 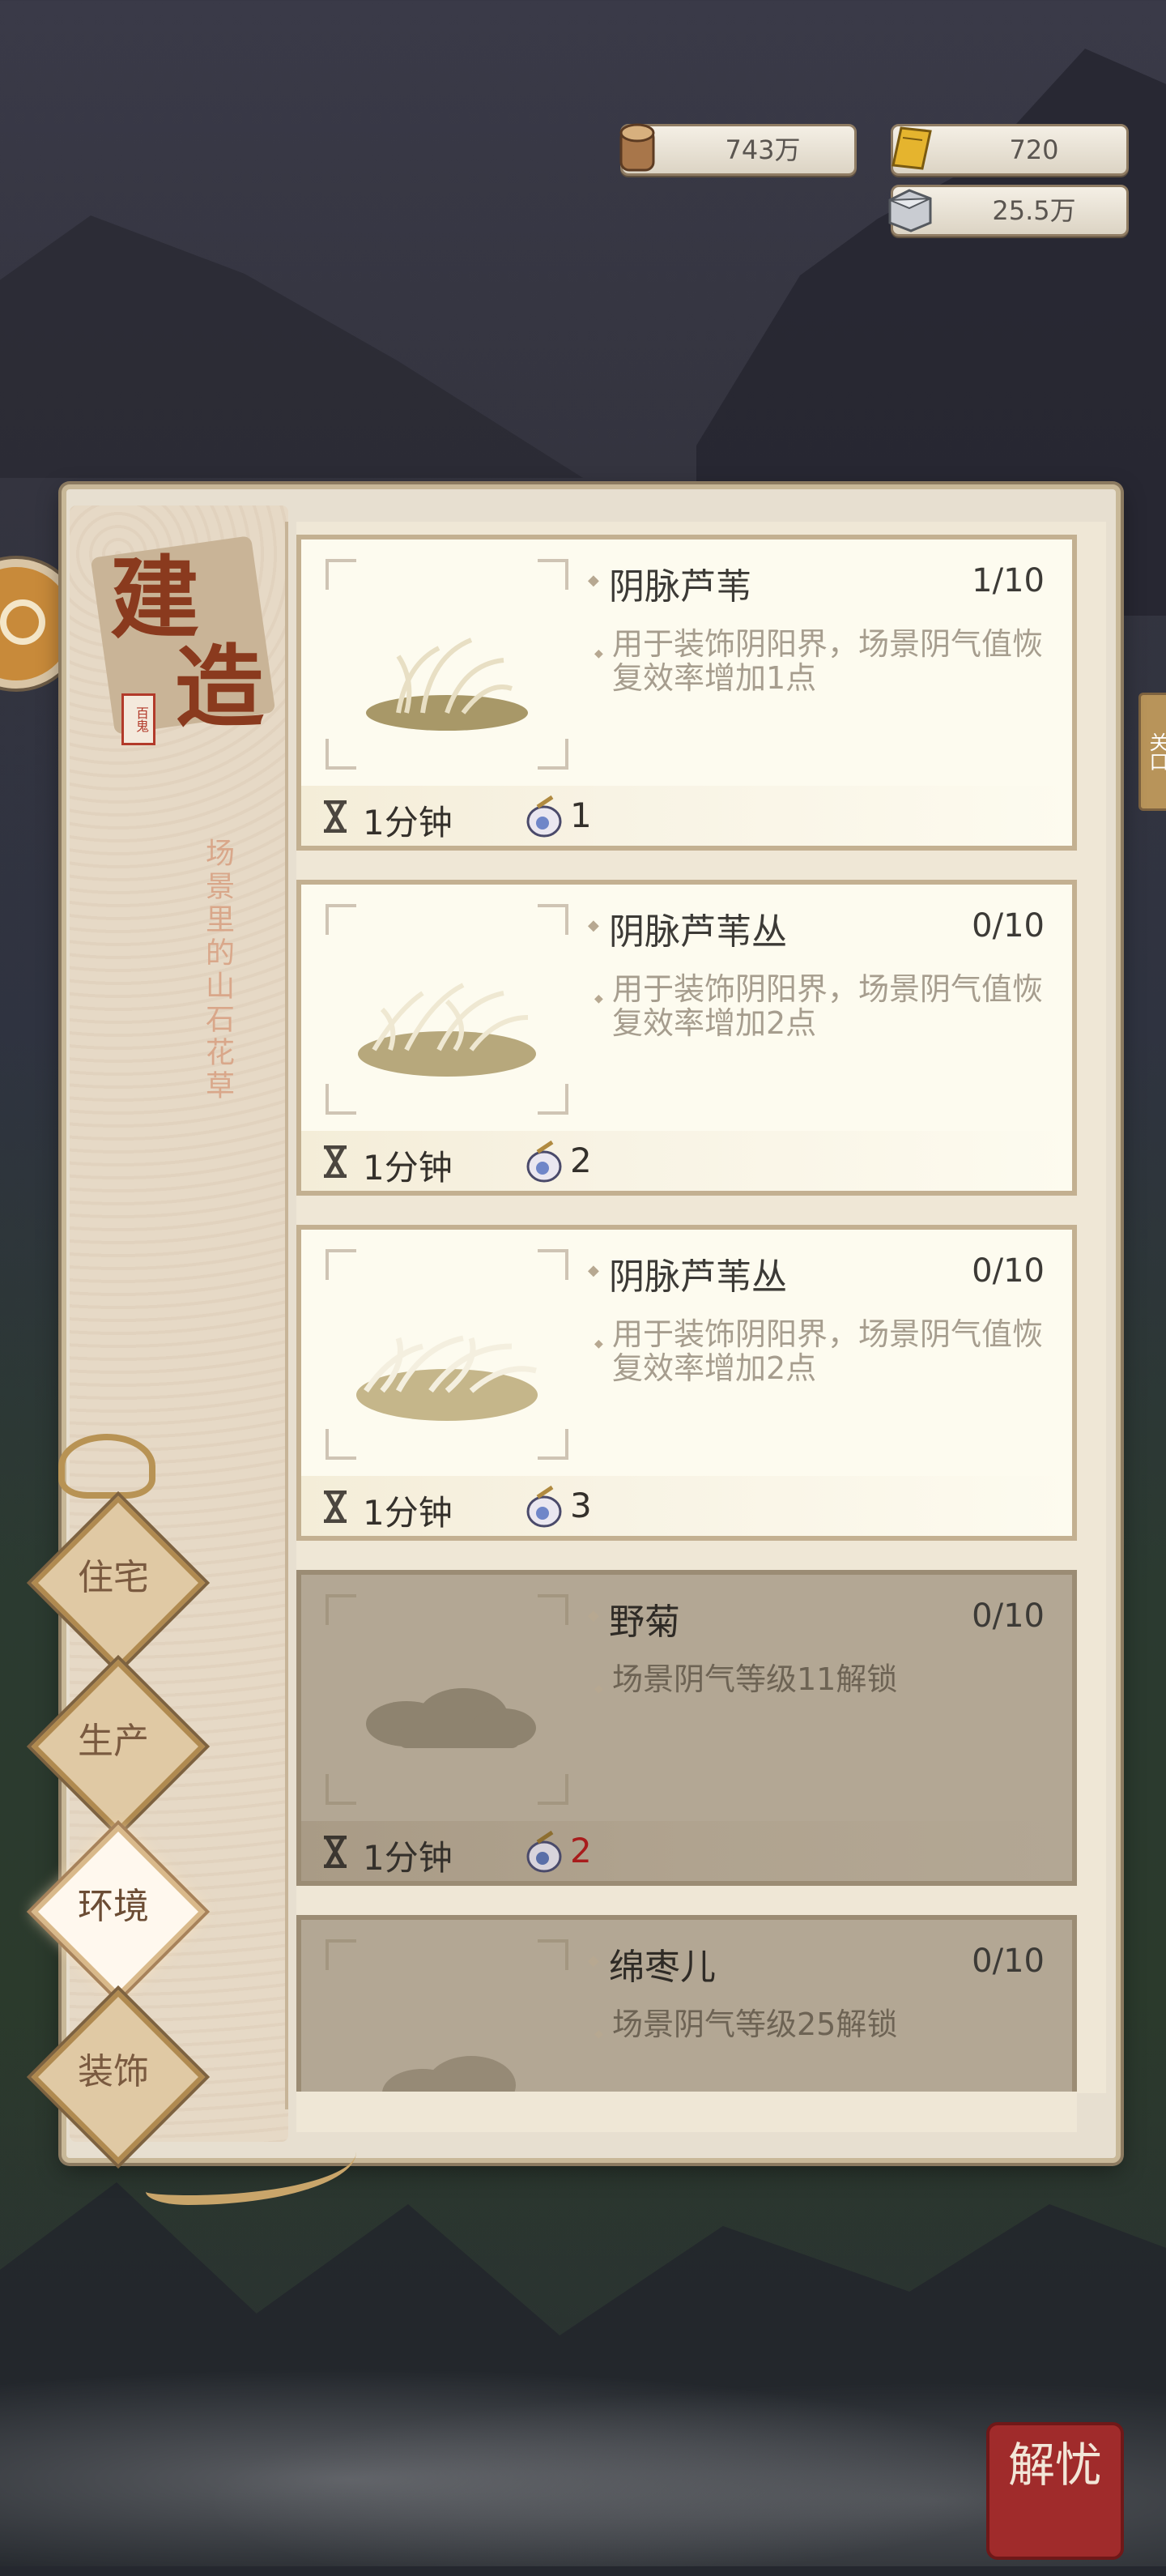 I want to click on seal-stamp: 百鬼, so click(x=138, y=719).